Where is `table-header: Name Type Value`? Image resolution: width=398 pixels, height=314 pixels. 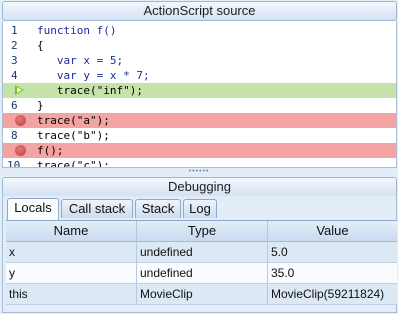
table-header: Name Type Value is located at coordinates (201, 231).